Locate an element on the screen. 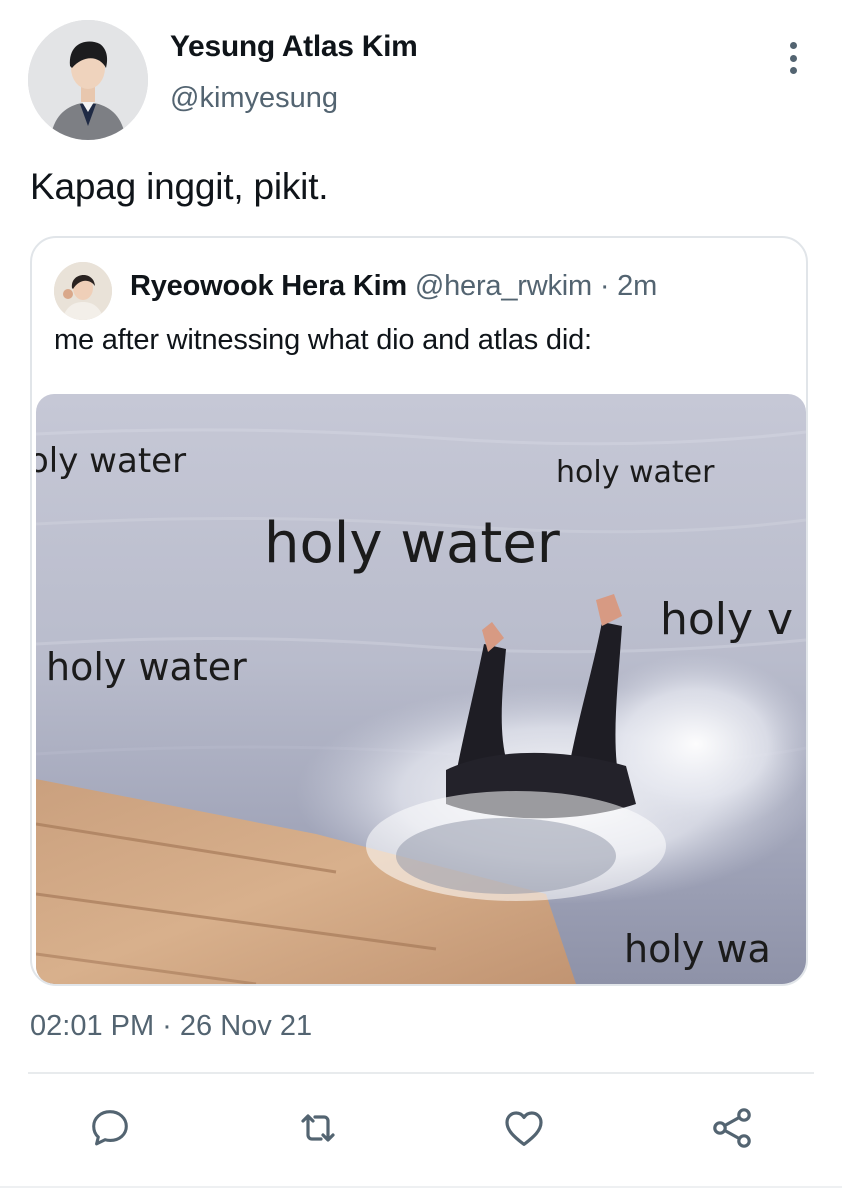 The image size is (842, 1200). quoted-author-avatar is located at coordinates (83, 291).